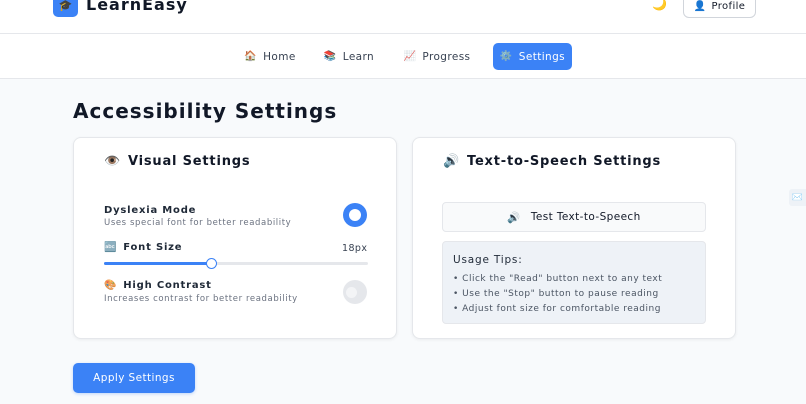  I want to click on tts-settings-heading: 🔊 Text-to-Speech Settings, so click(552, 161).